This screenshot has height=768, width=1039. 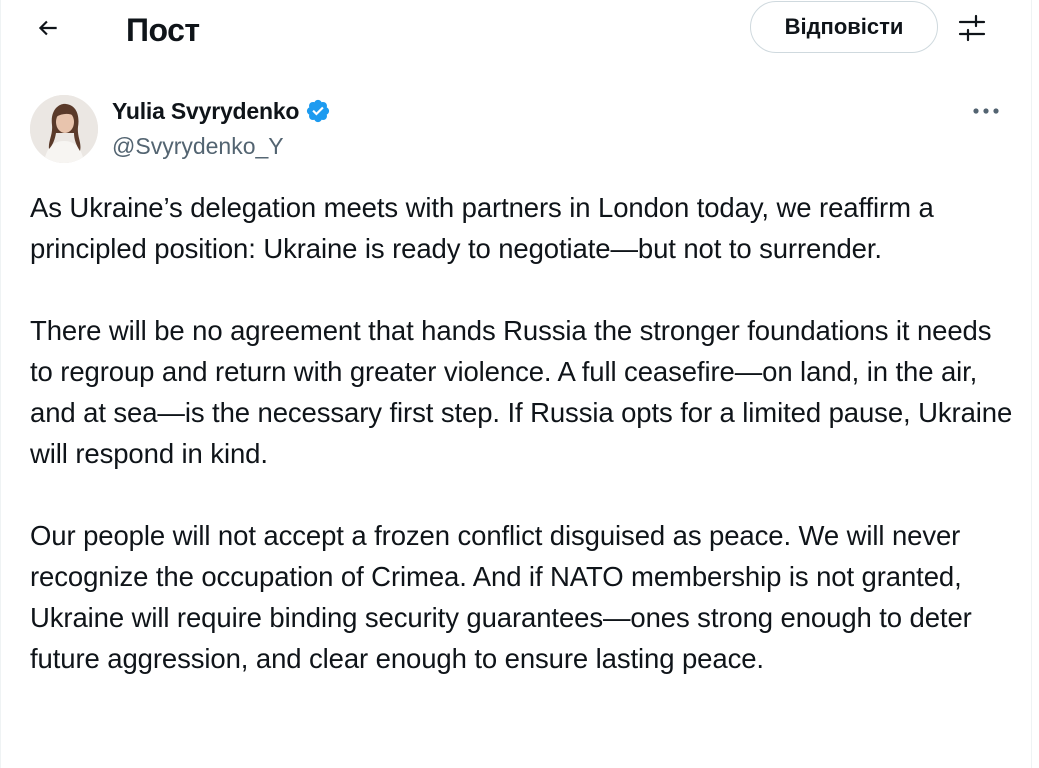 I want to click on author-name-row: Yulia Svyrydenko, so click(x=221, y=111).